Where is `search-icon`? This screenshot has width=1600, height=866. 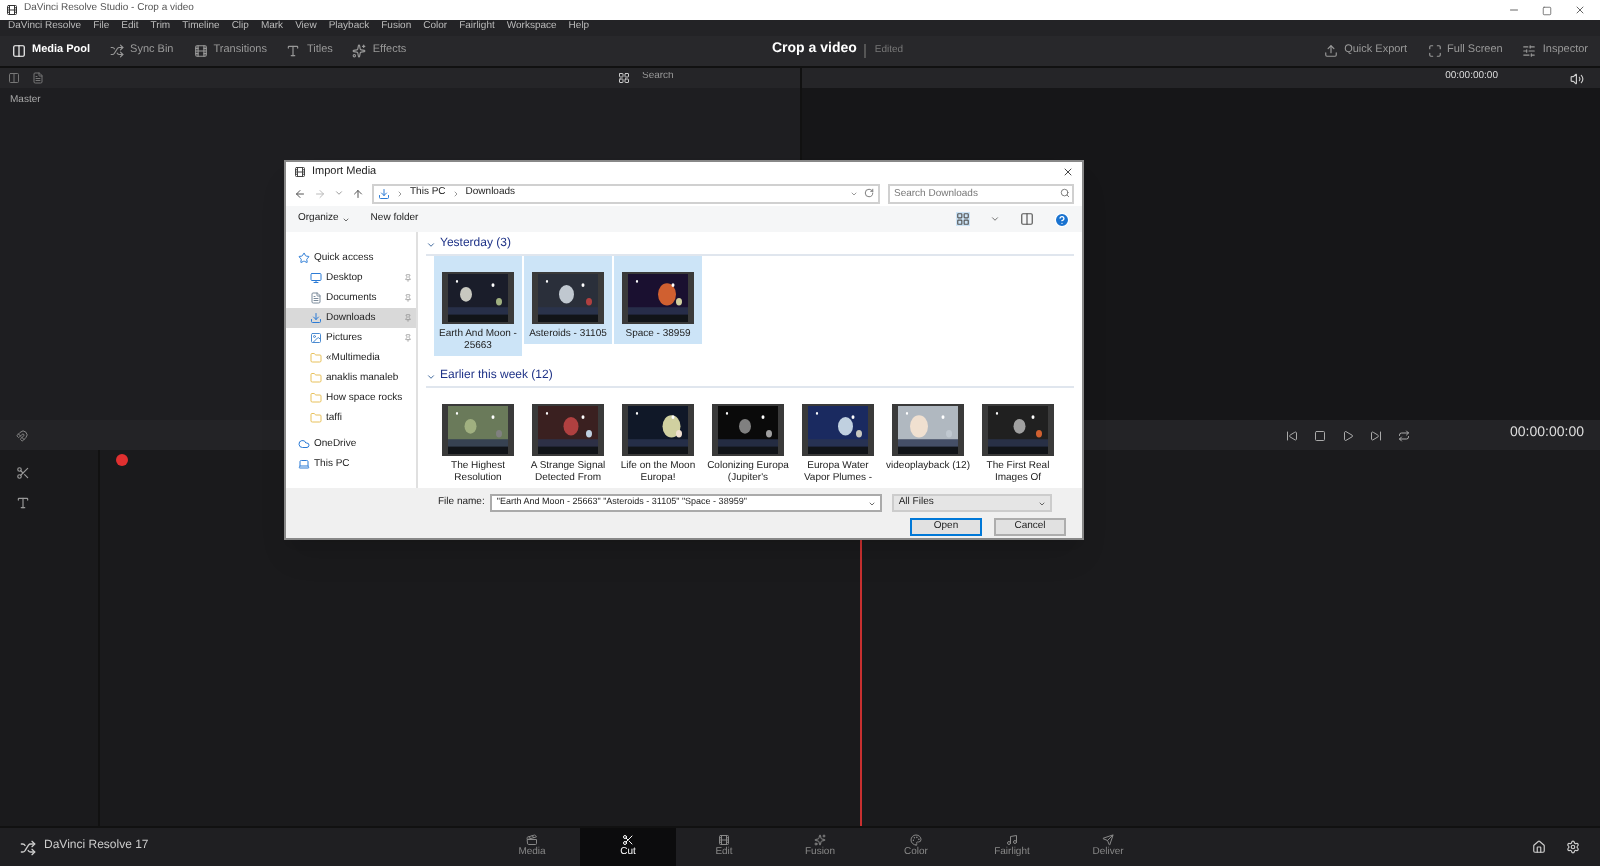 search-icon is located at coordinates (1065, 193).